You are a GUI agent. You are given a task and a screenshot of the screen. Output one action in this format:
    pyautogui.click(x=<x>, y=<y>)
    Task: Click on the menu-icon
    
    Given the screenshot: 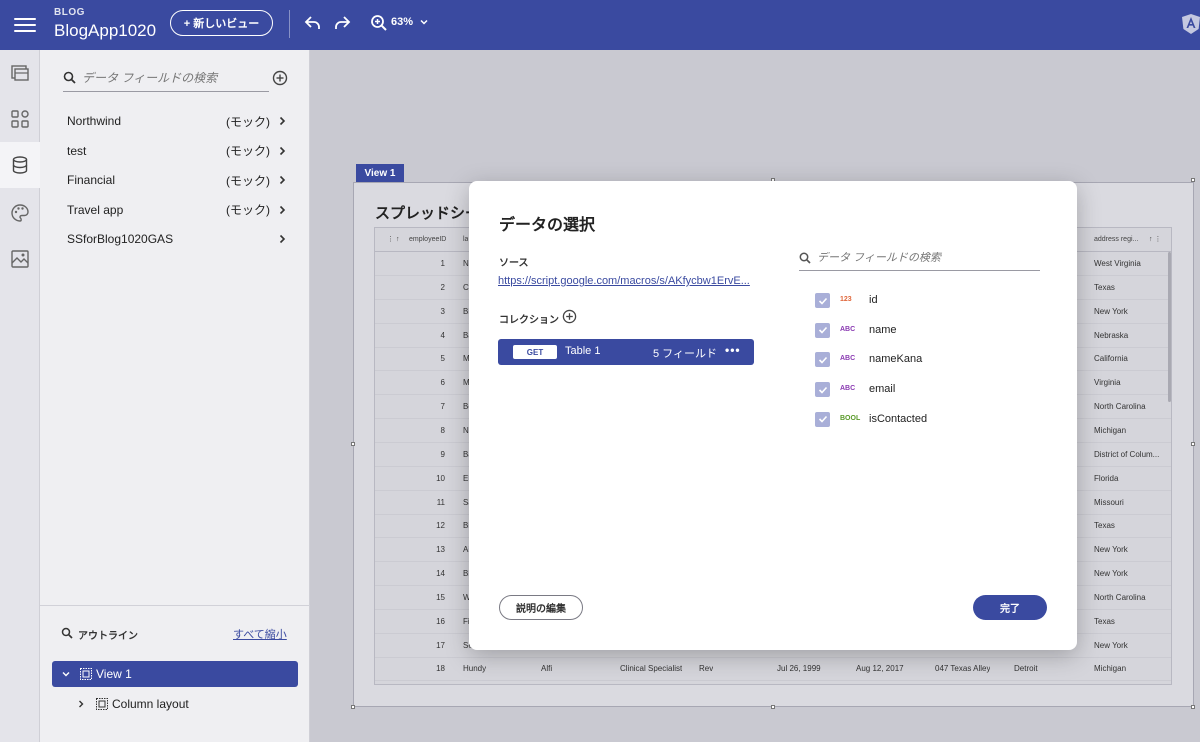 What is the action you would take?
    pyautogui.click(x=25, y=24)
    